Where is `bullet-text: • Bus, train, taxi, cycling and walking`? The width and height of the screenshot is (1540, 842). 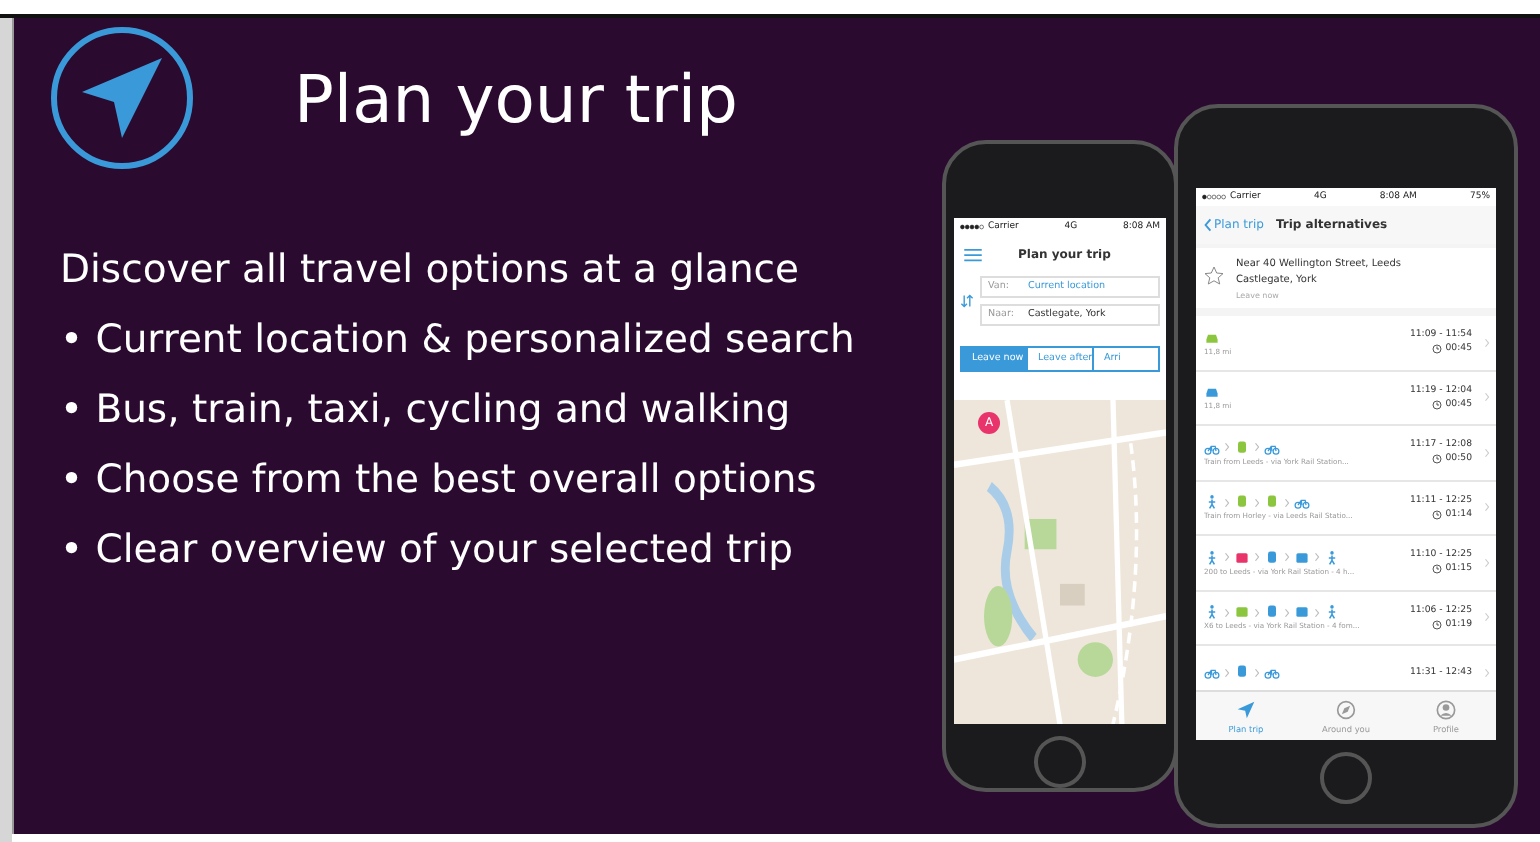 bullet-text: • Bus, train, taxi, cycling and walking is located at coordinates (425, 409).